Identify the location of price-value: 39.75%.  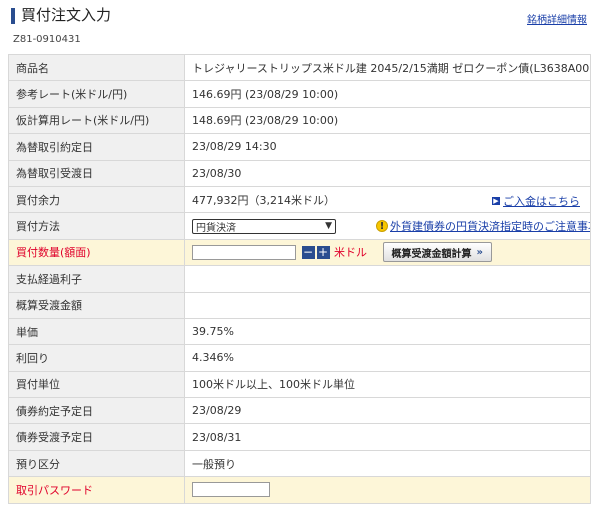
(387, 331).